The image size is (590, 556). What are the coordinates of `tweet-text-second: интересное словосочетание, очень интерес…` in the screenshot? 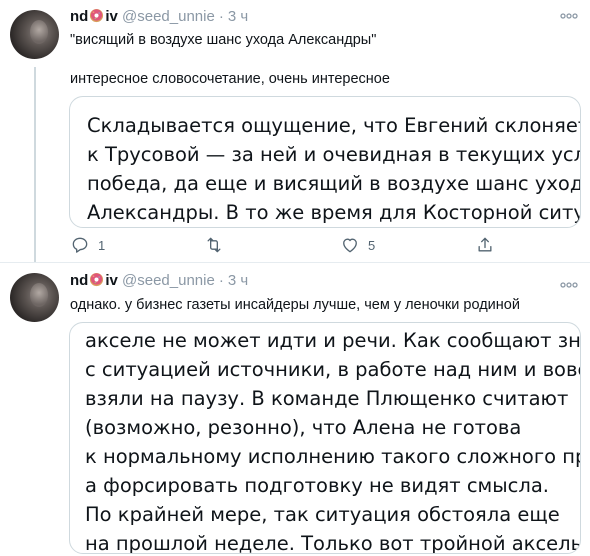 It's located at (230, 79).